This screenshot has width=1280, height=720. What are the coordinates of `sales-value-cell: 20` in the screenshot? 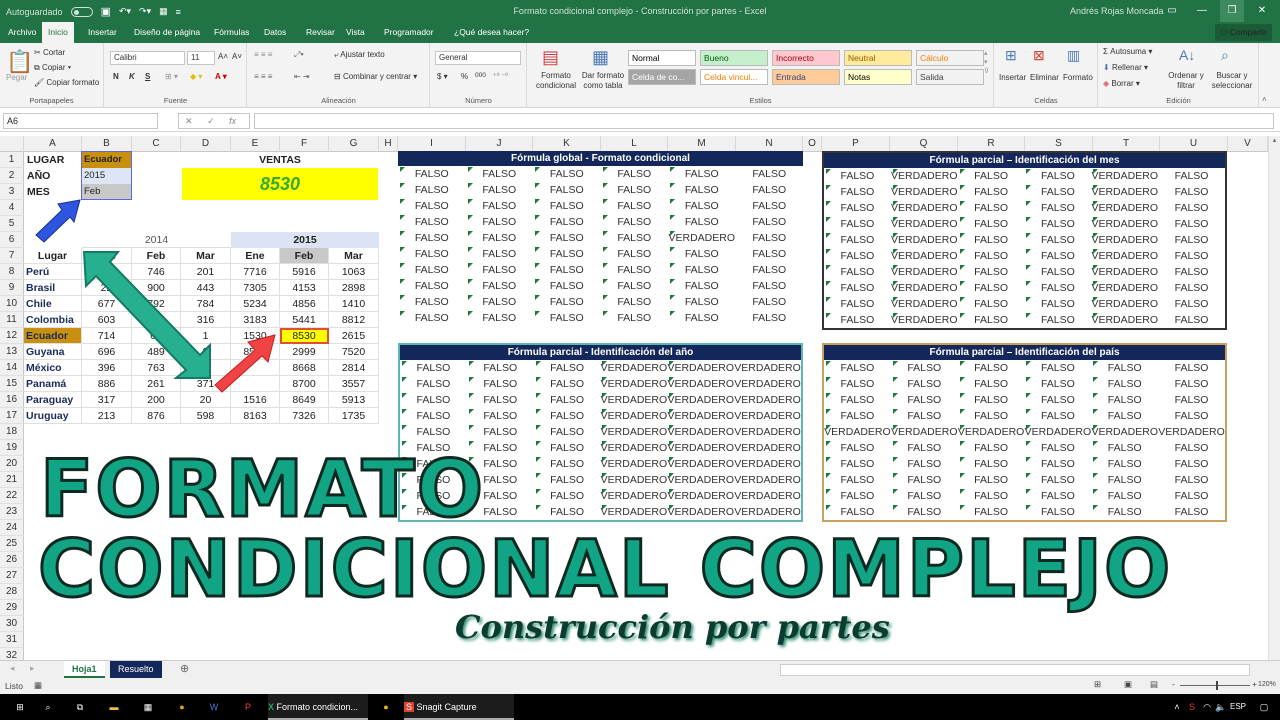 It's located at (206, 400).